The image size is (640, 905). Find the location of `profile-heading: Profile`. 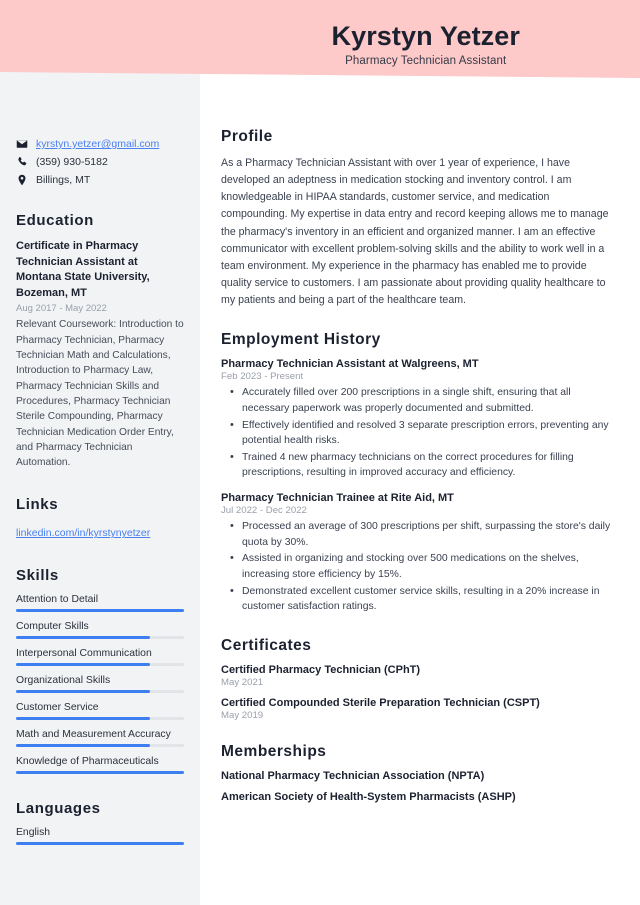

profile-heading: Profile is located at coordinates (247, 136).